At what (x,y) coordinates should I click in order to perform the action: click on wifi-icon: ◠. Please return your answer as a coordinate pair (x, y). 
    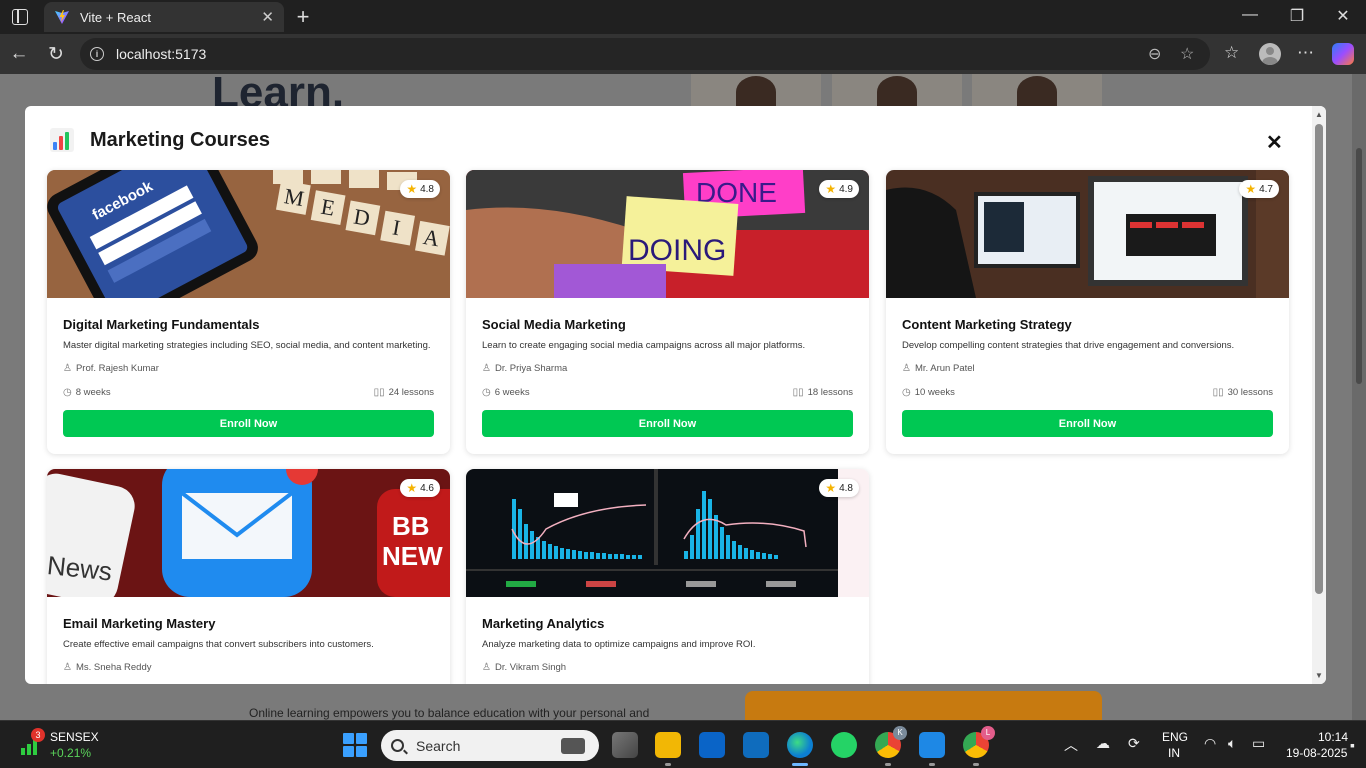
    Looking at the image, I should click on (1210, 743).